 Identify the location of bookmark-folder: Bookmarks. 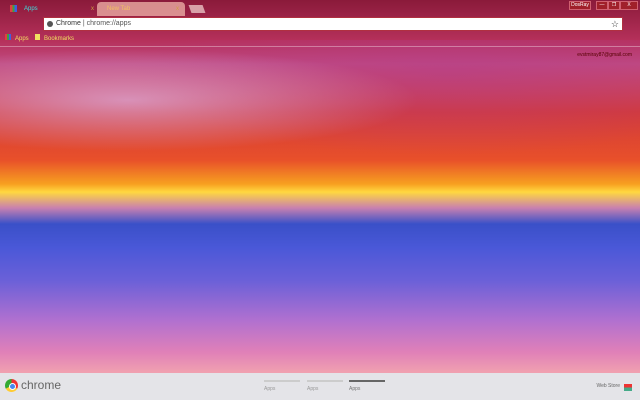
(54, 38).